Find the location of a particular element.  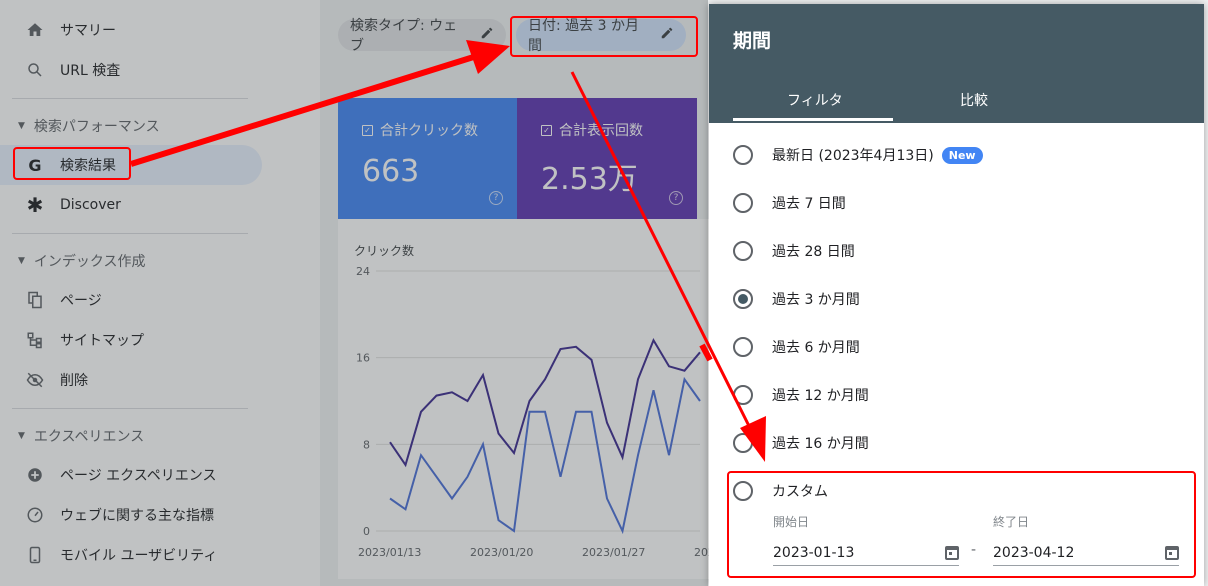

option-last-7-days-label: 過去 7 日間 is located at coordinates (809, 204).